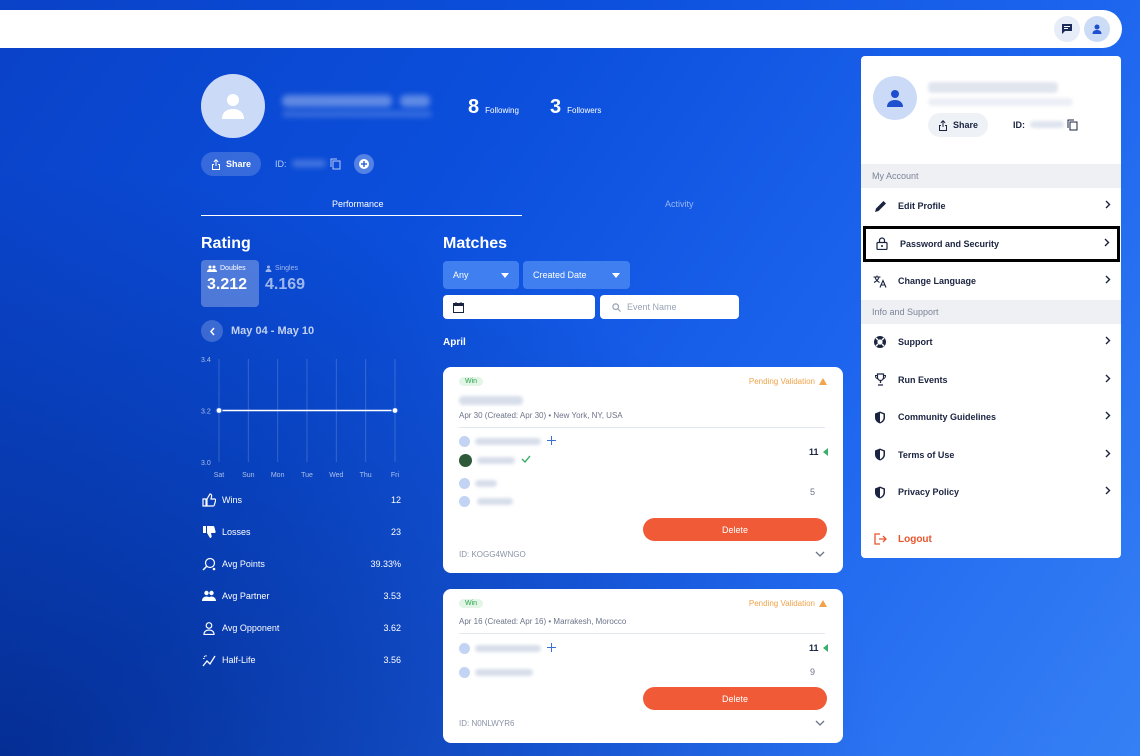 The image size is (1140, 756). Describe the element at coordinates (281, 164) in the screenshot. I see `profile-id-label: ID:` at that location.